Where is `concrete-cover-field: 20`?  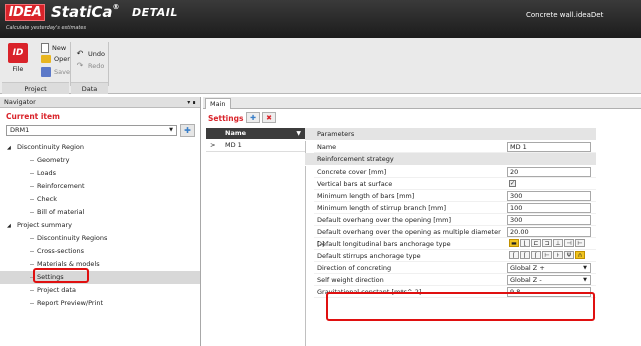 concrete-cover-field: 20 is located at coordinates (549, 172).